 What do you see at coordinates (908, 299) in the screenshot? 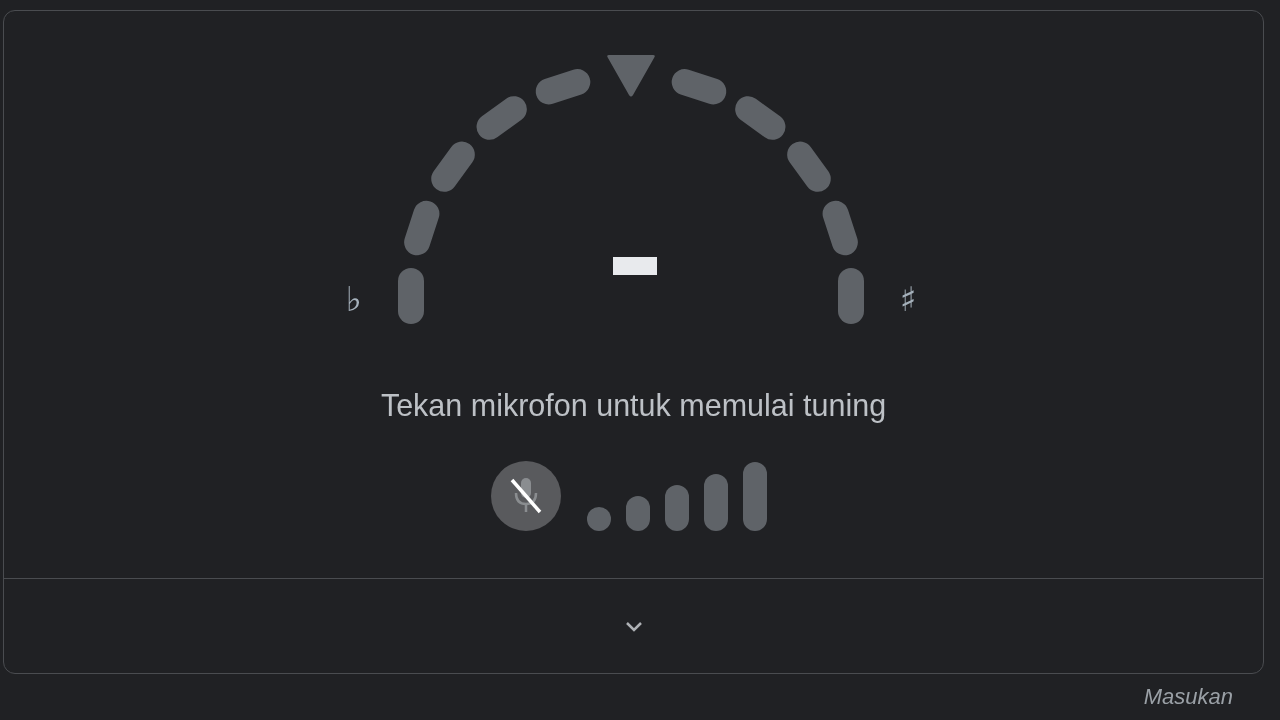
I see `sharp-symbol: ♯` at bounding box center [908, 299].